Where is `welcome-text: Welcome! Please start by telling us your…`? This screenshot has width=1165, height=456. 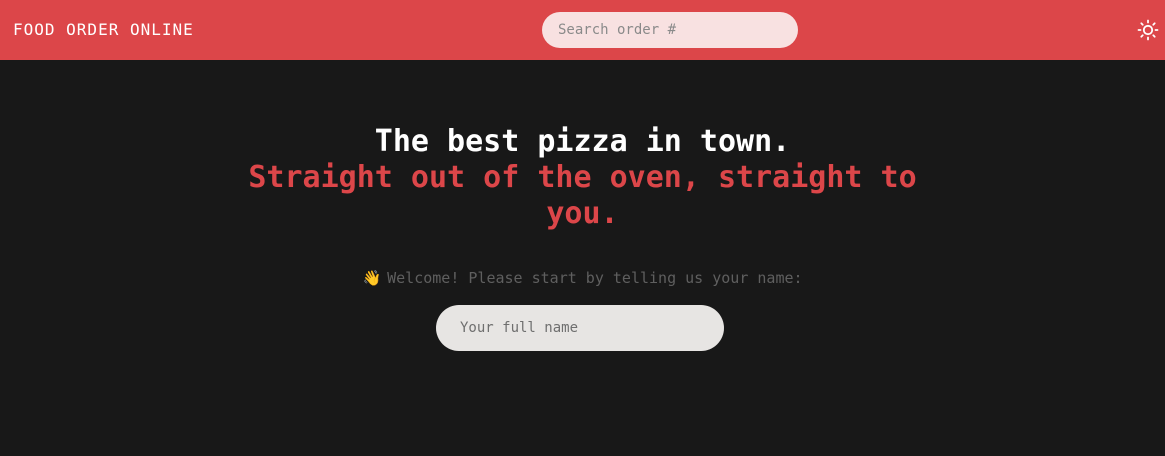
welcome-text: Welcome! Please start by telling us your… is located at coordinates (595, 278).